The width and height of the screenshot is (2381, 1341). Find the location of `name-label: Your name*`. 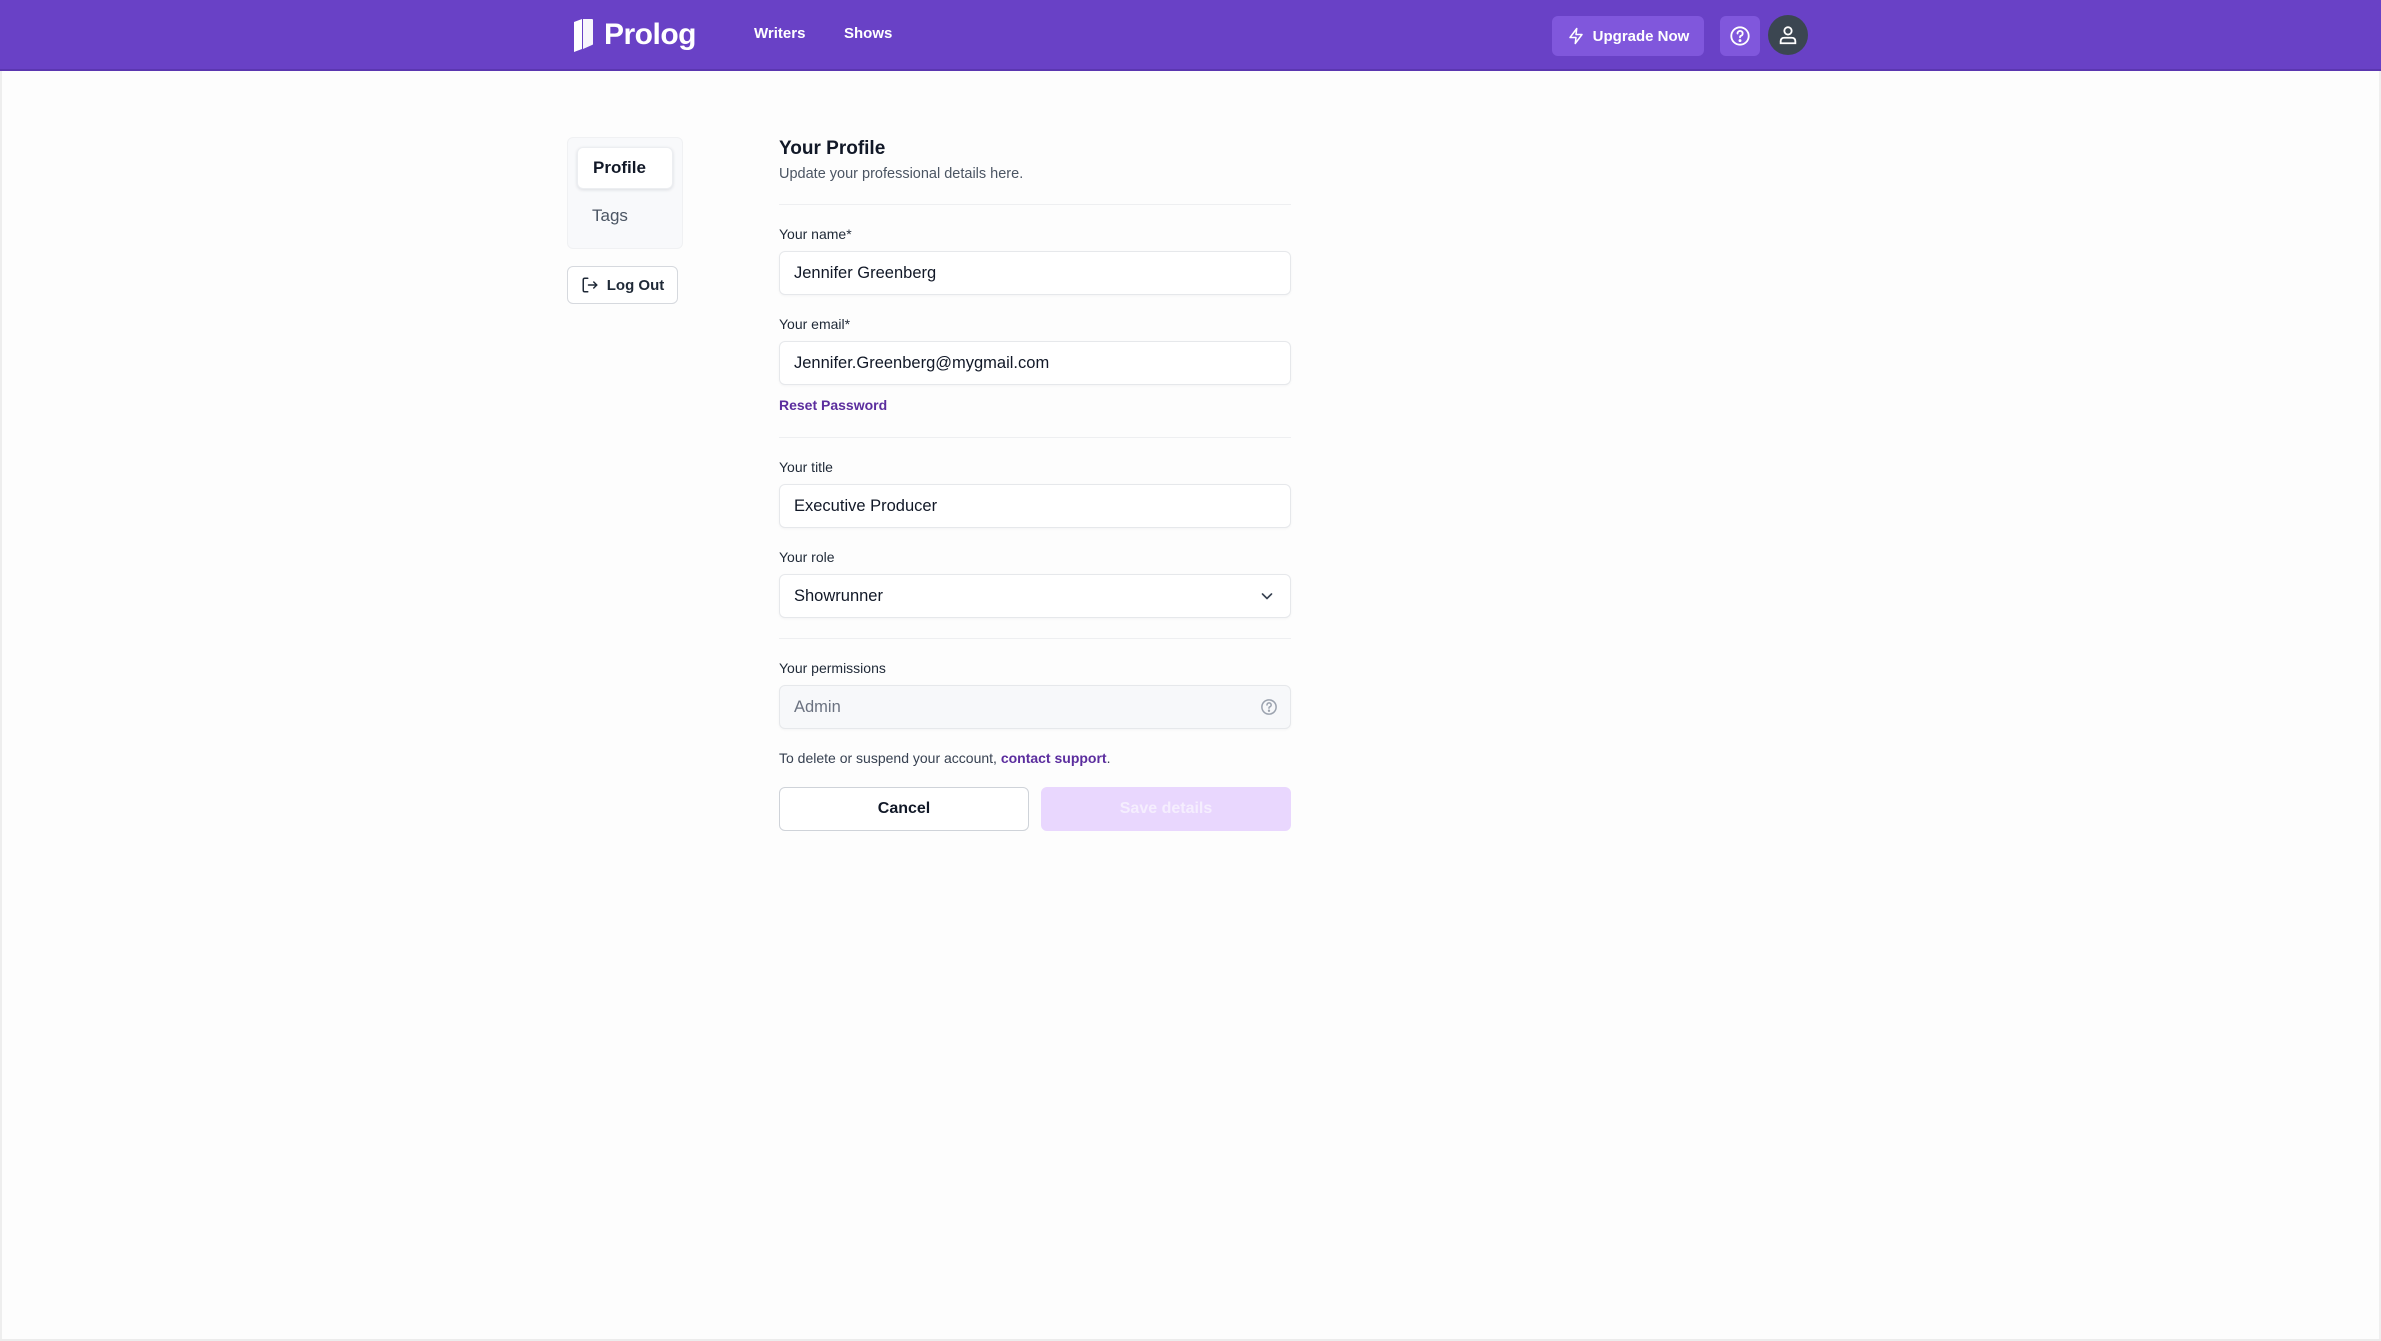

name-label: Your name* is located at coordinates (815, 234).